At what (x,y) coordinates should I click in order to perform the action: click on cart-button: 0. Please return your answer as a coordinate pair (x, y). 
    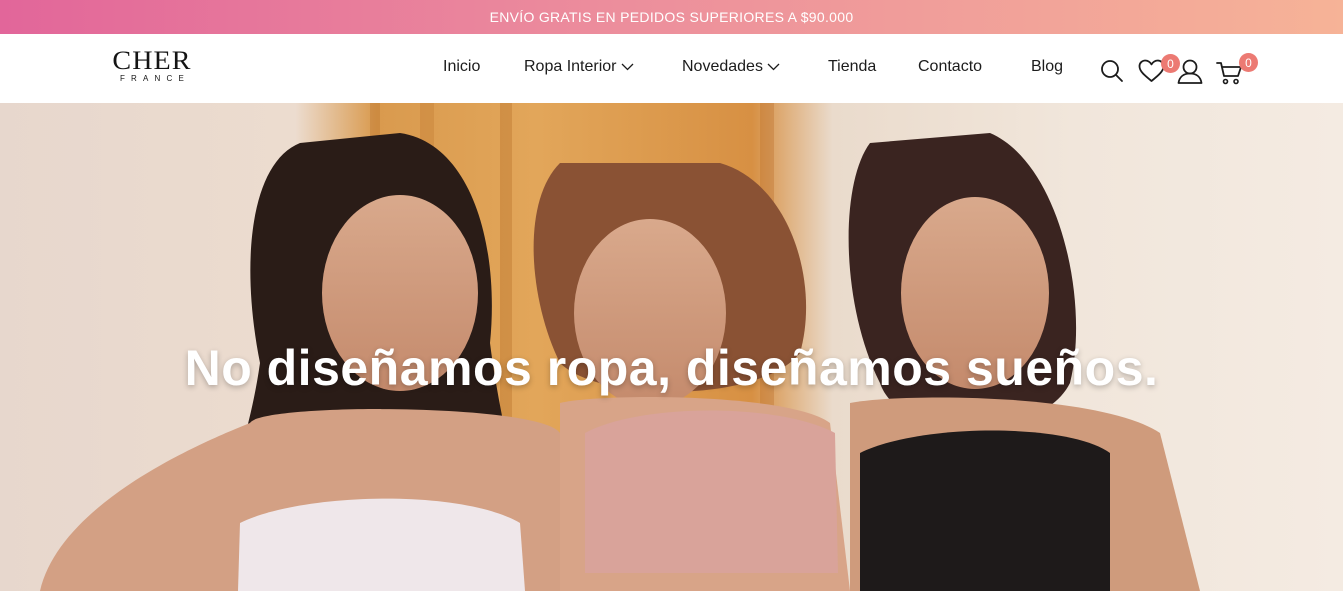
    Looking at the image, I should click on (1237, 71).